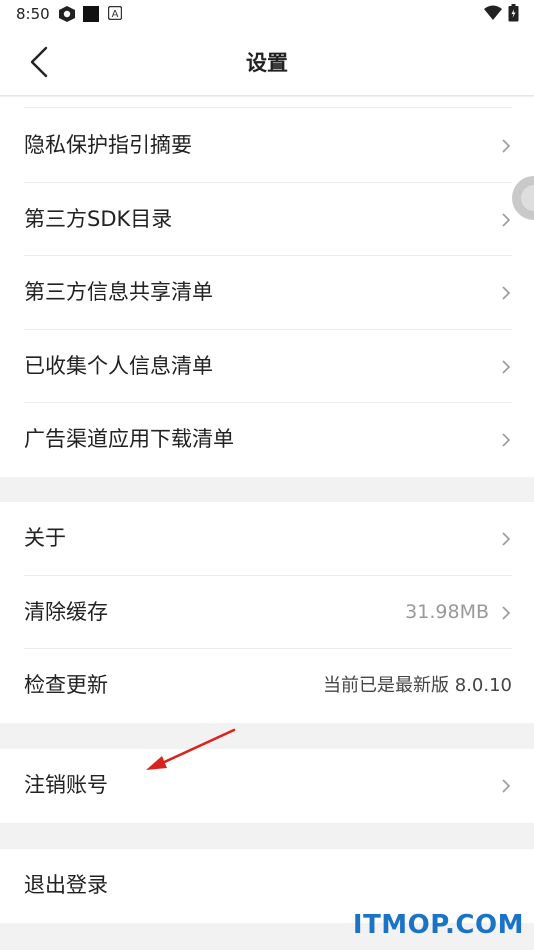  Describe the element at coordinates (98, 218) in the screenshot. I see `list-item-label: 第三方SDK目录` at that location.